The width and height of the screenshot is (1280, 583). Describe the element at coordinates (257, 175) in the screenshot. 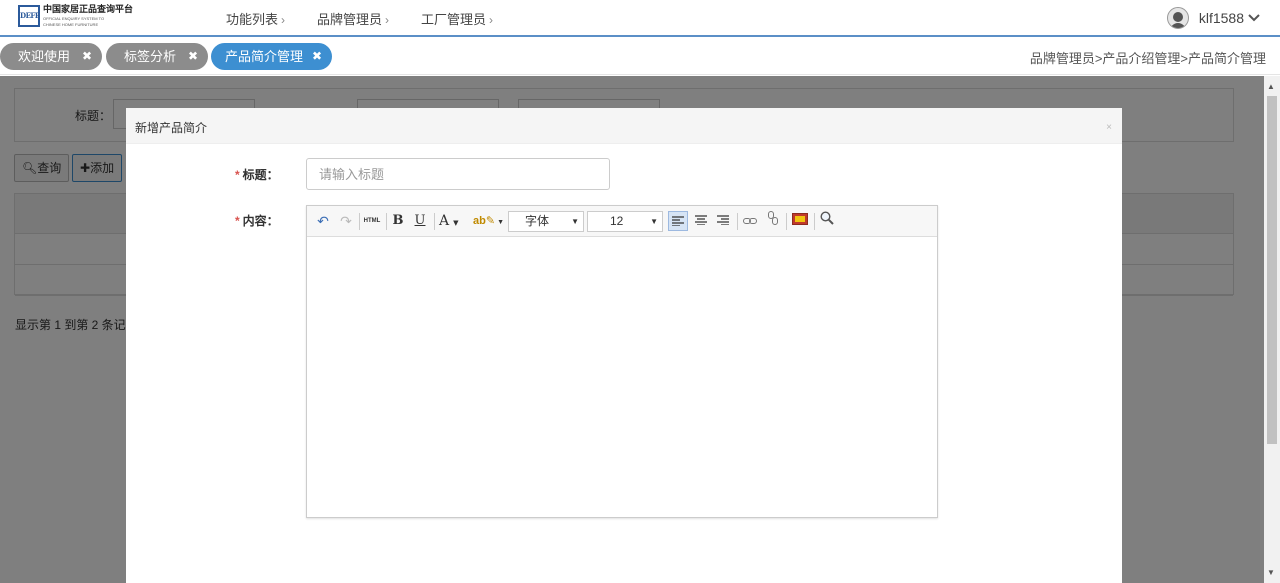

I see `title-field-label: * 标题：` at that location.